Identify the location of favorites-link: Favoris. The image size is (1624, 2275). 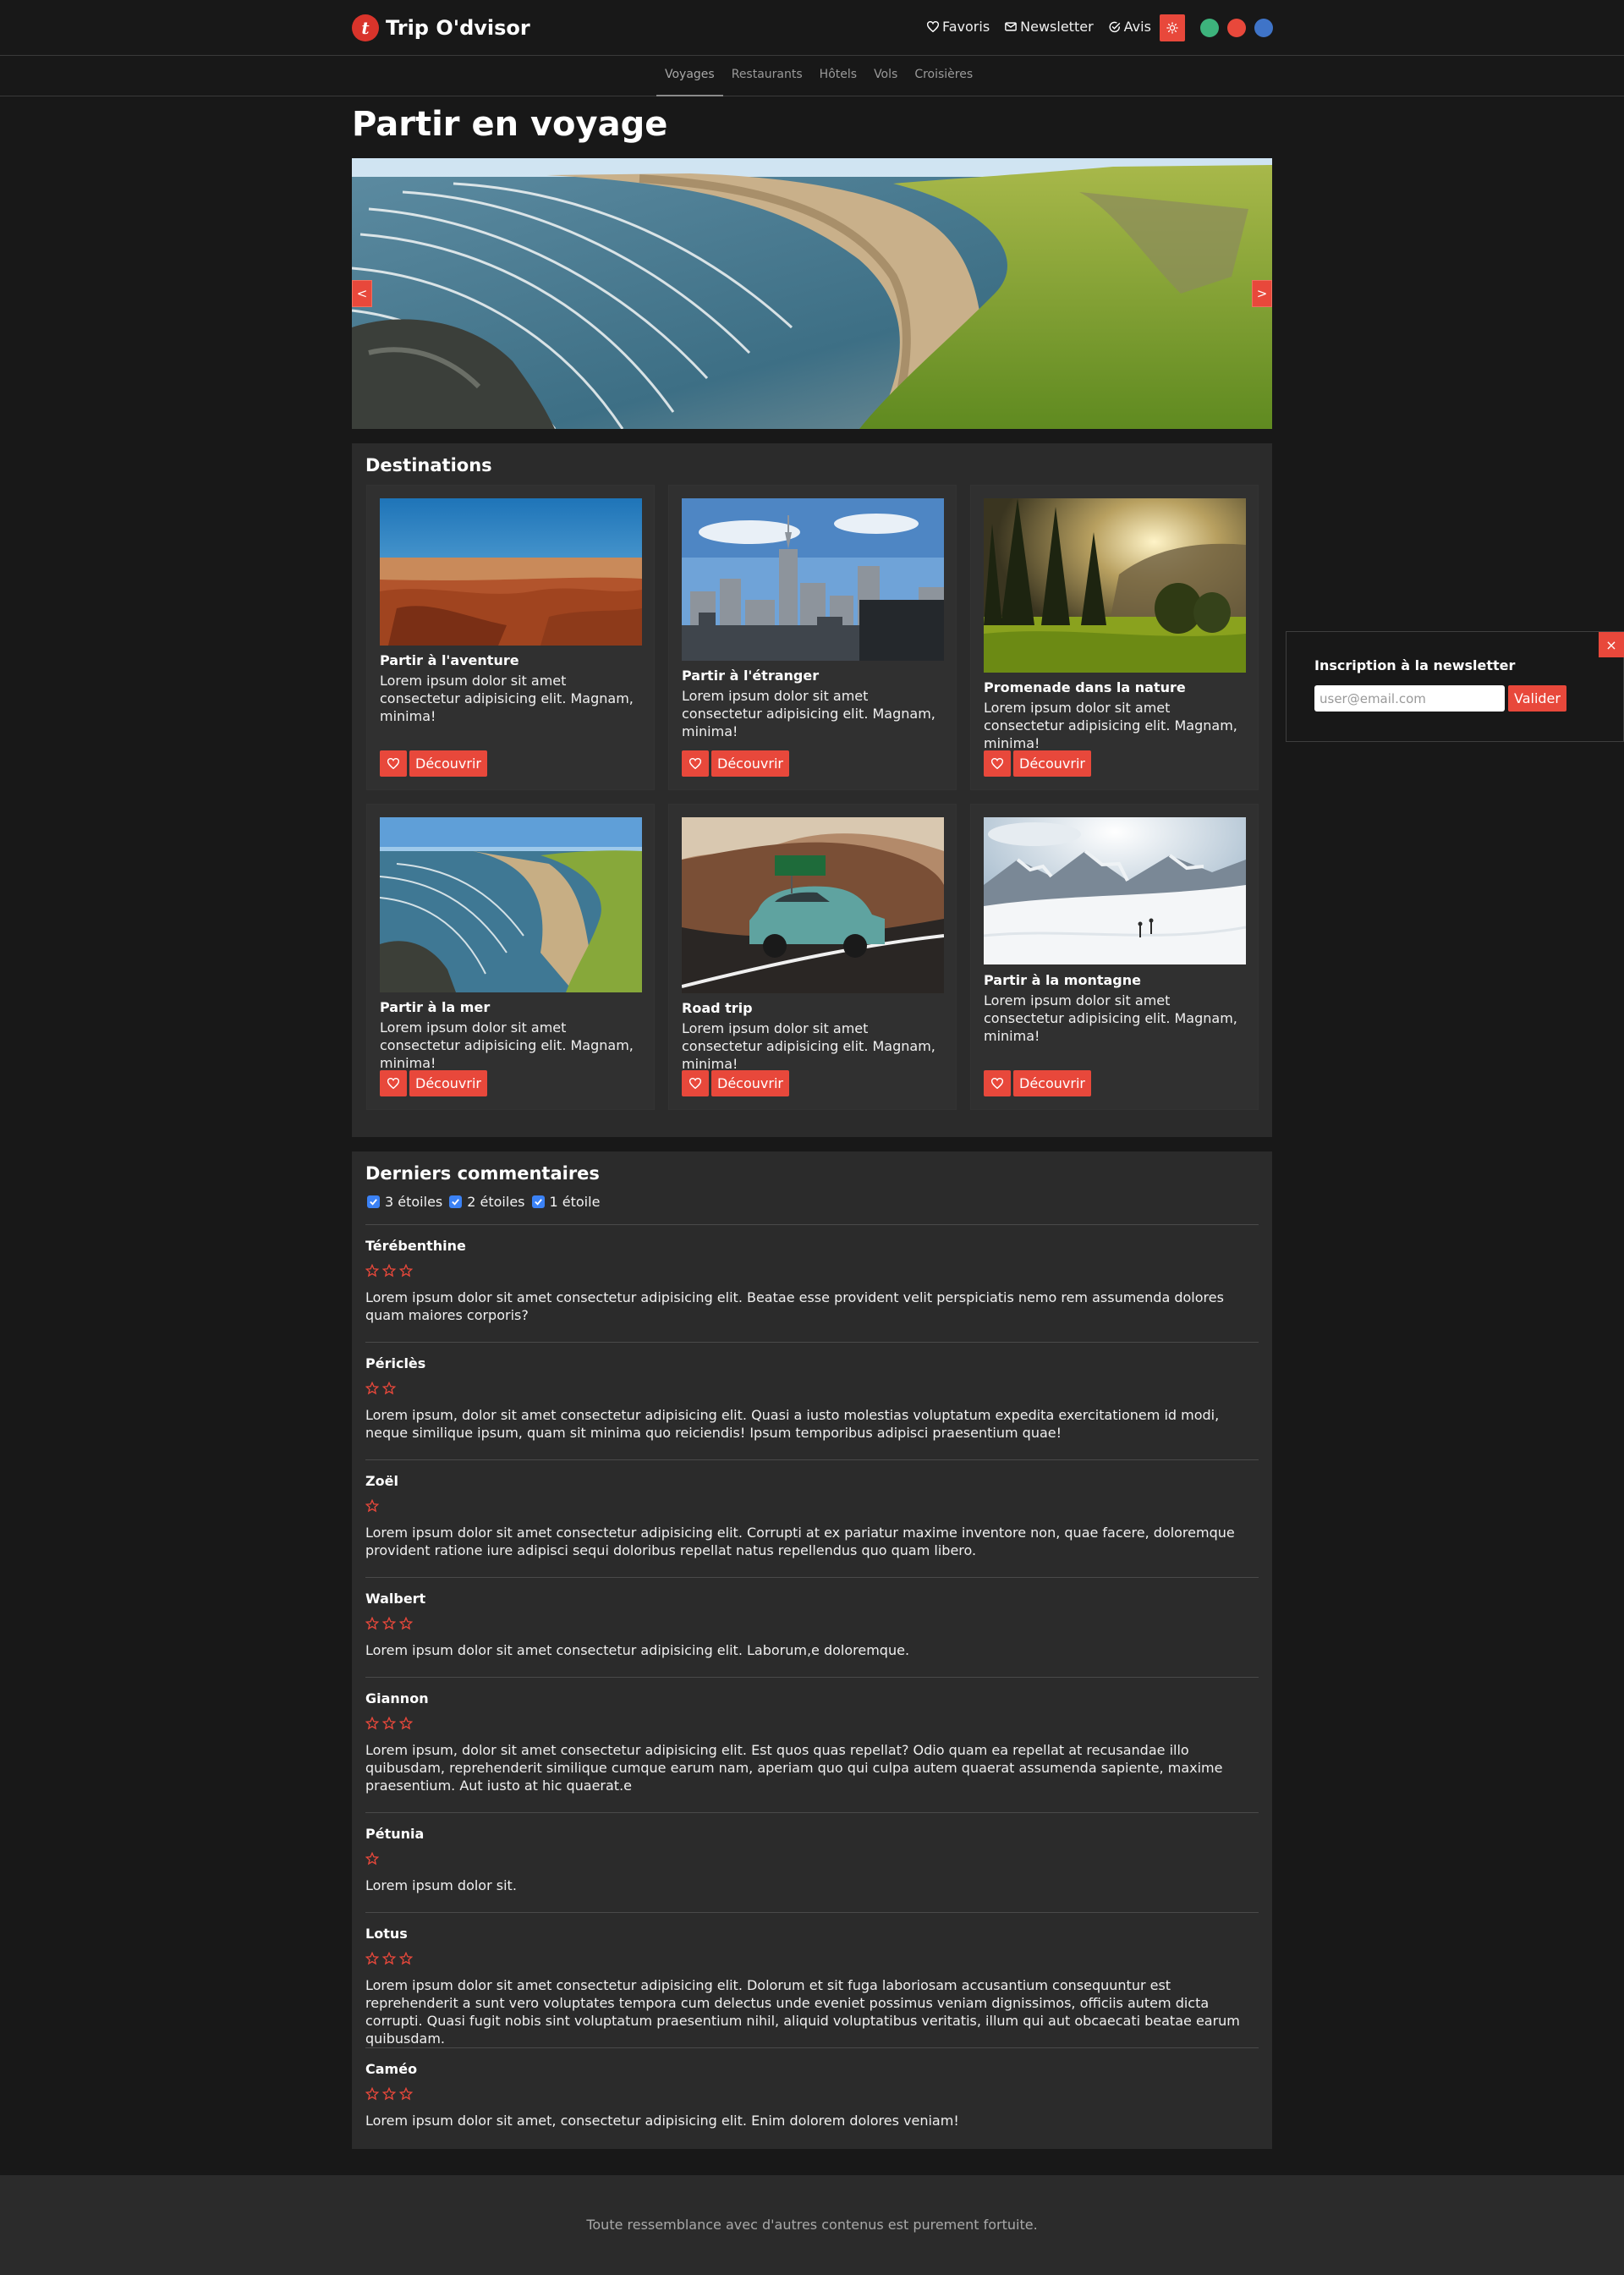
(959, 27).